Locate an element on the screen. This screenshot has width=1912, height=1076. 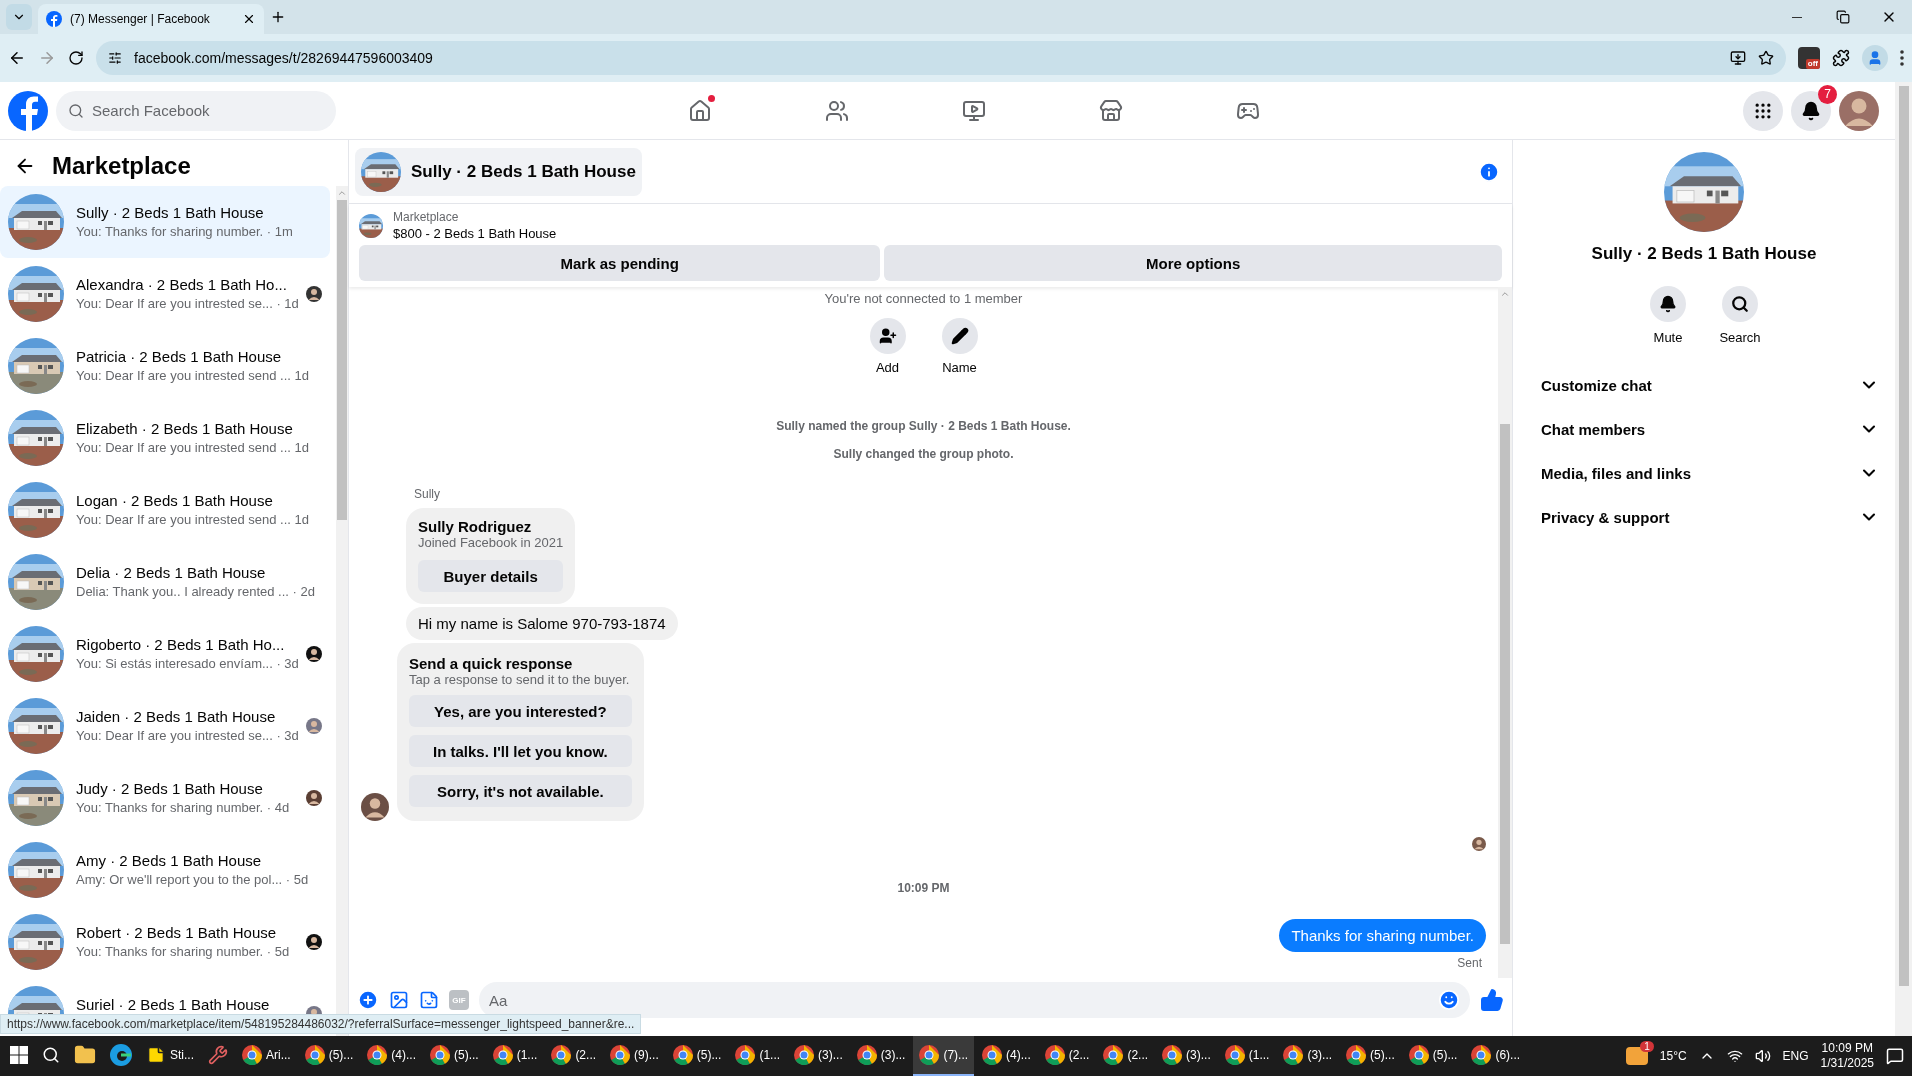
windows-icon is located at coordinates (19, 1055).